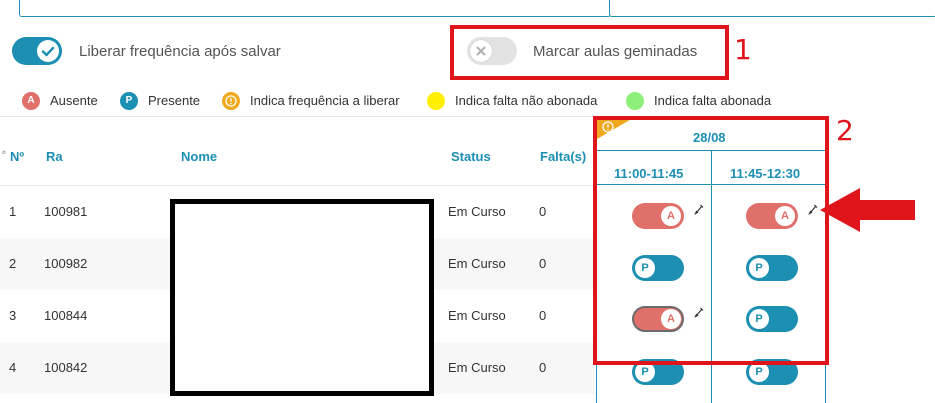 This screenshot has height=403, width=935. What do you see at coordinates (436, 101) in the screenshot?
I see `falta-nao-abonada-icon` at bounding box center [436, 101].